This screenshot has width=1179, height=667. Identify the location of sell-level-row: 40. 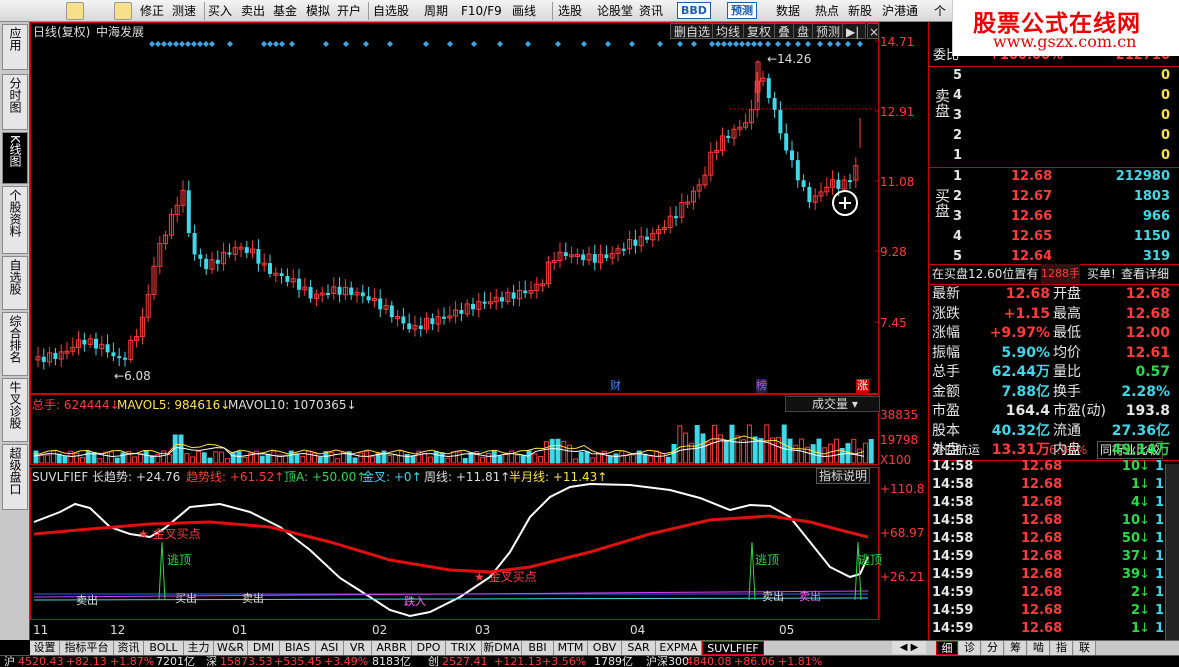
(1054, 96).